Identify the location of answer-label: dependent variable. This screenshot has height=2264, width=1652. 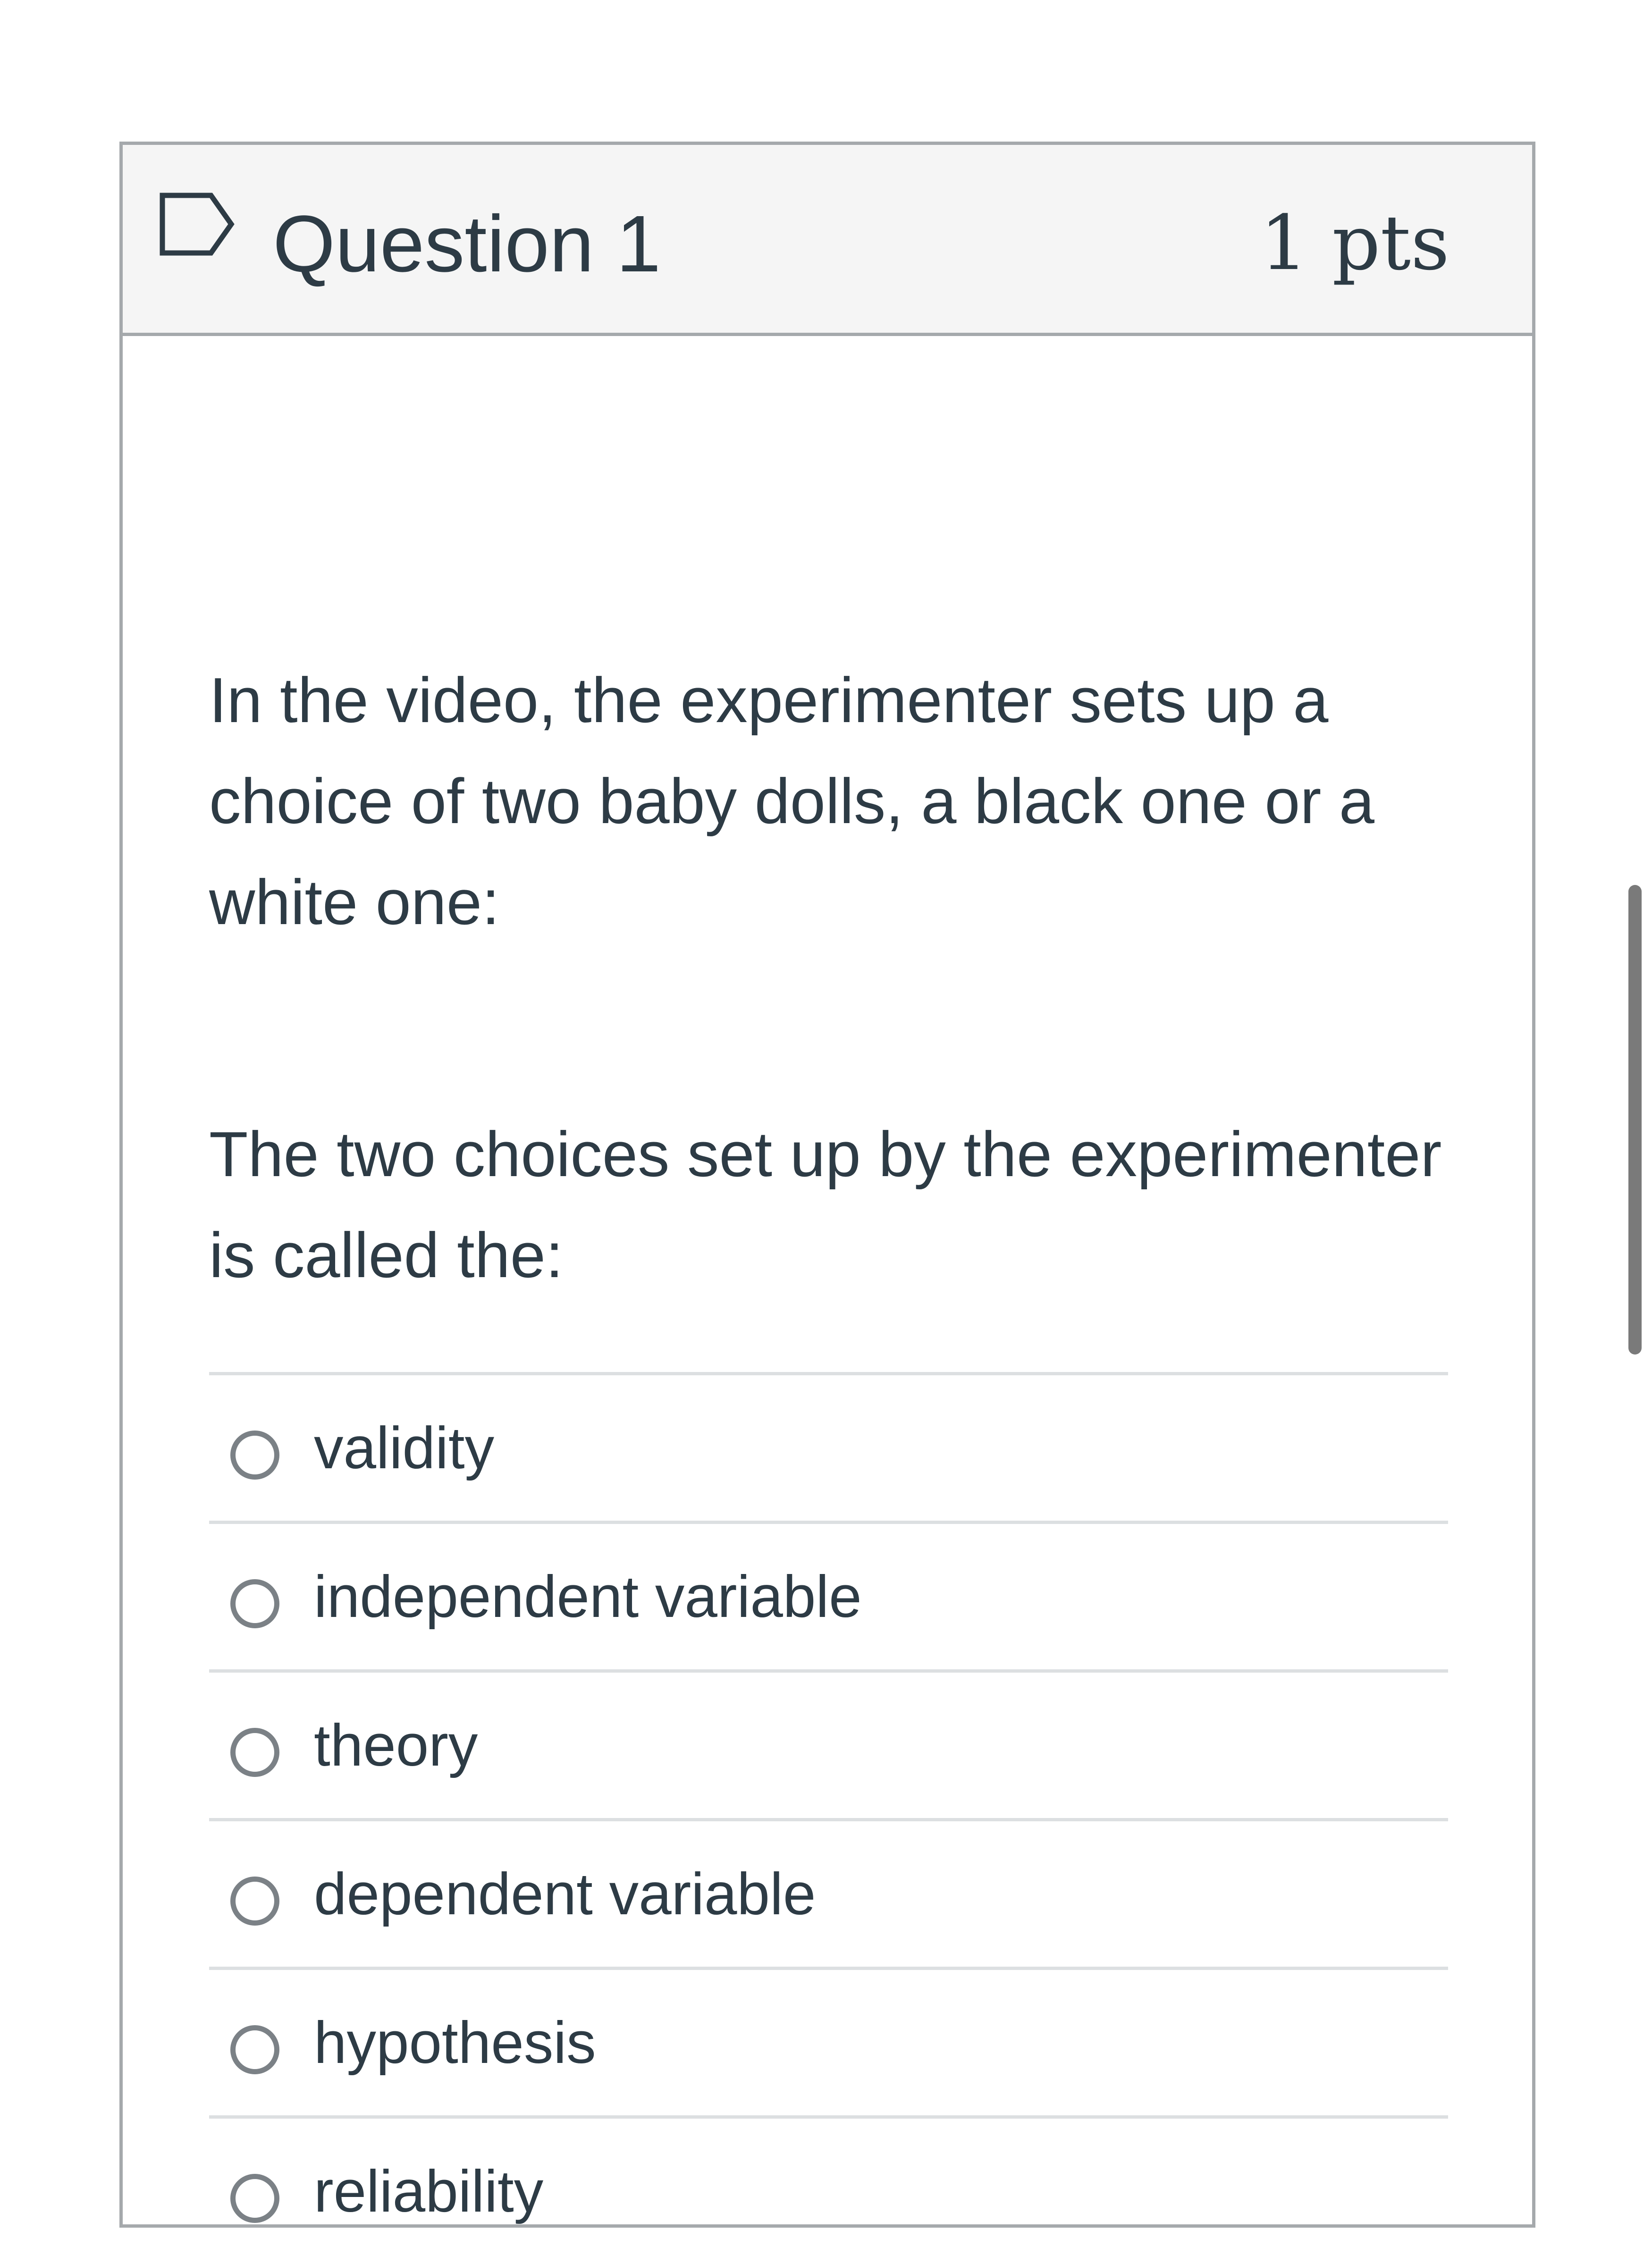
(565, 1894).